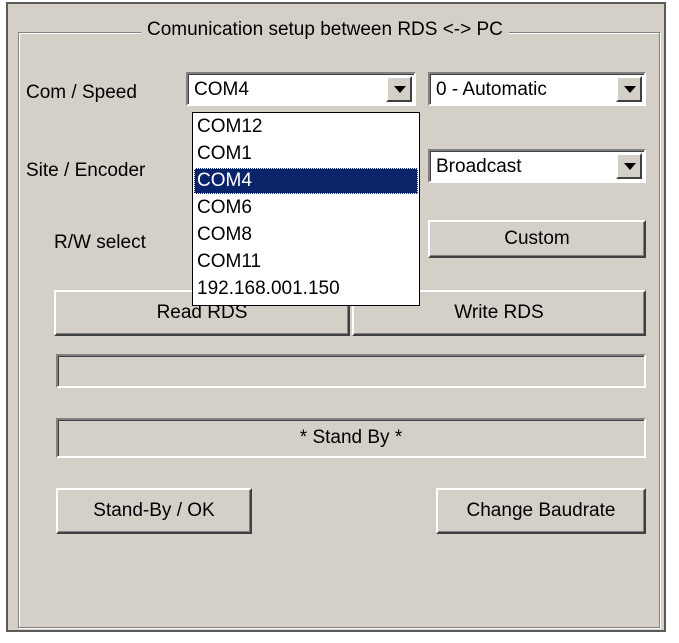  Describe the element at coordinates (221, 89) in the screenshot. I see `com-port-value: COM4` at that location.